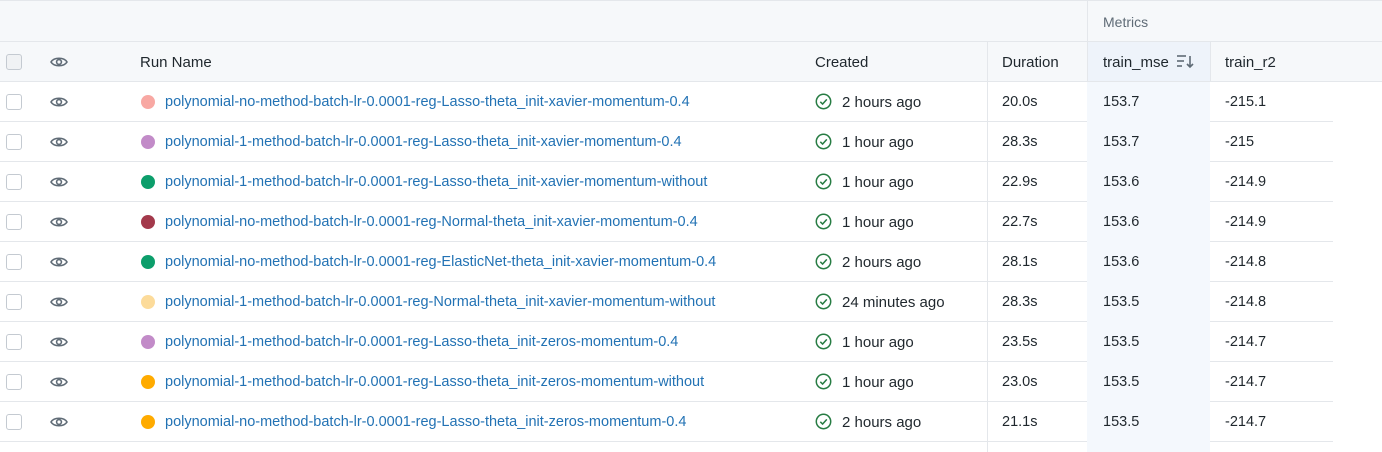 This screenshot has height=452, width=1382. I want to click on duration-value: 28.1s, so click(1020, 262).